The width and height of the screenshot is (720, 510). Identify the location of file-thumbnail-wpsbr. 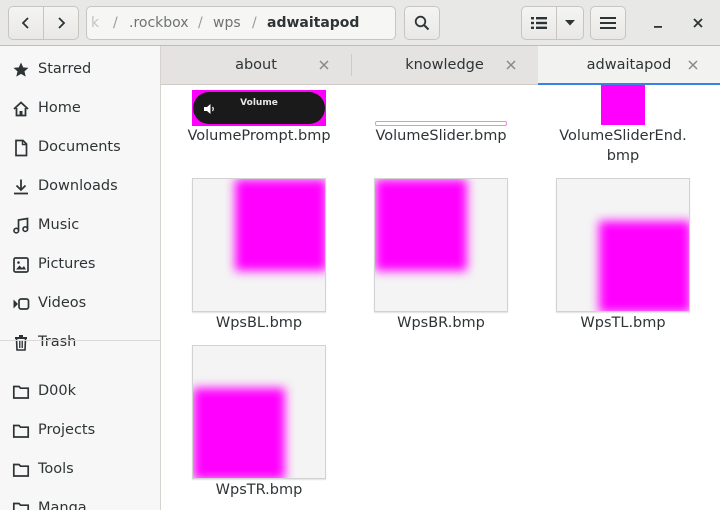
(441, 245).